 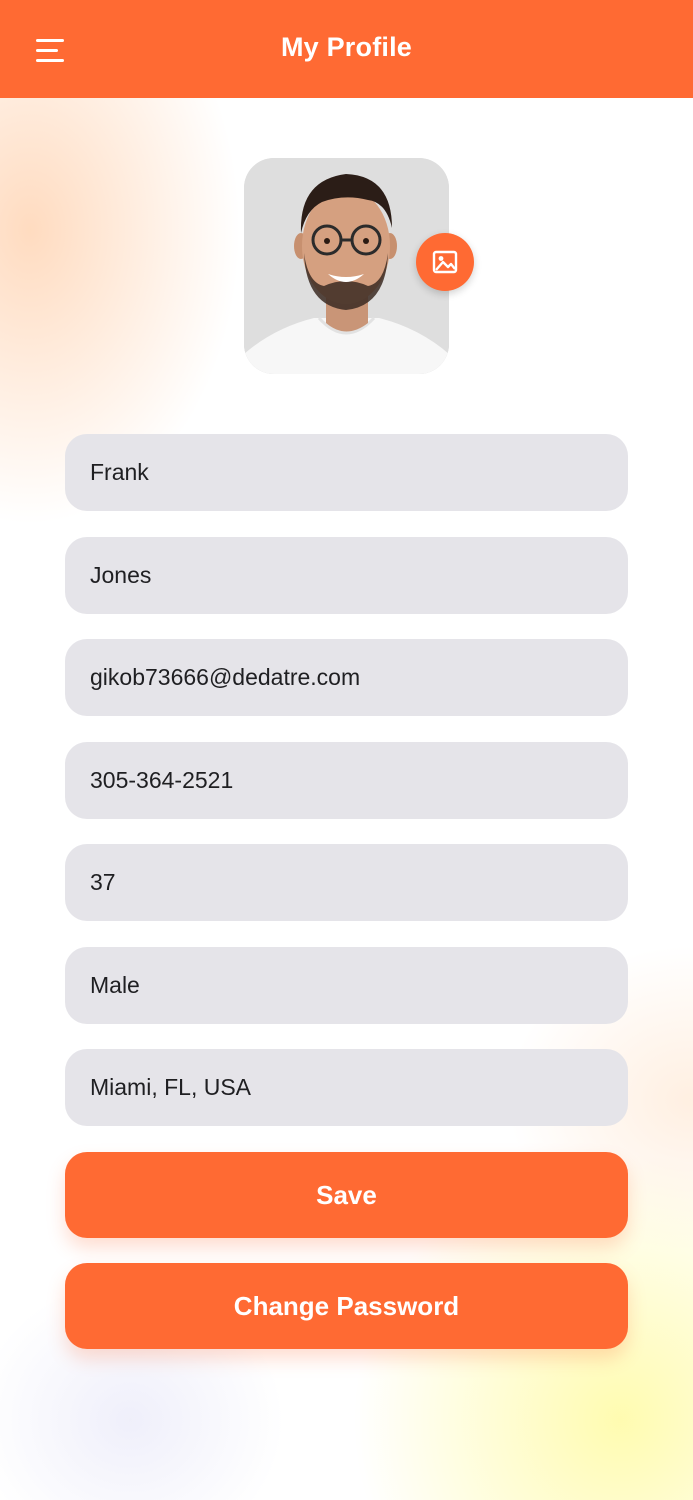 I want to click on gender-field, so click(x=346, y=985).